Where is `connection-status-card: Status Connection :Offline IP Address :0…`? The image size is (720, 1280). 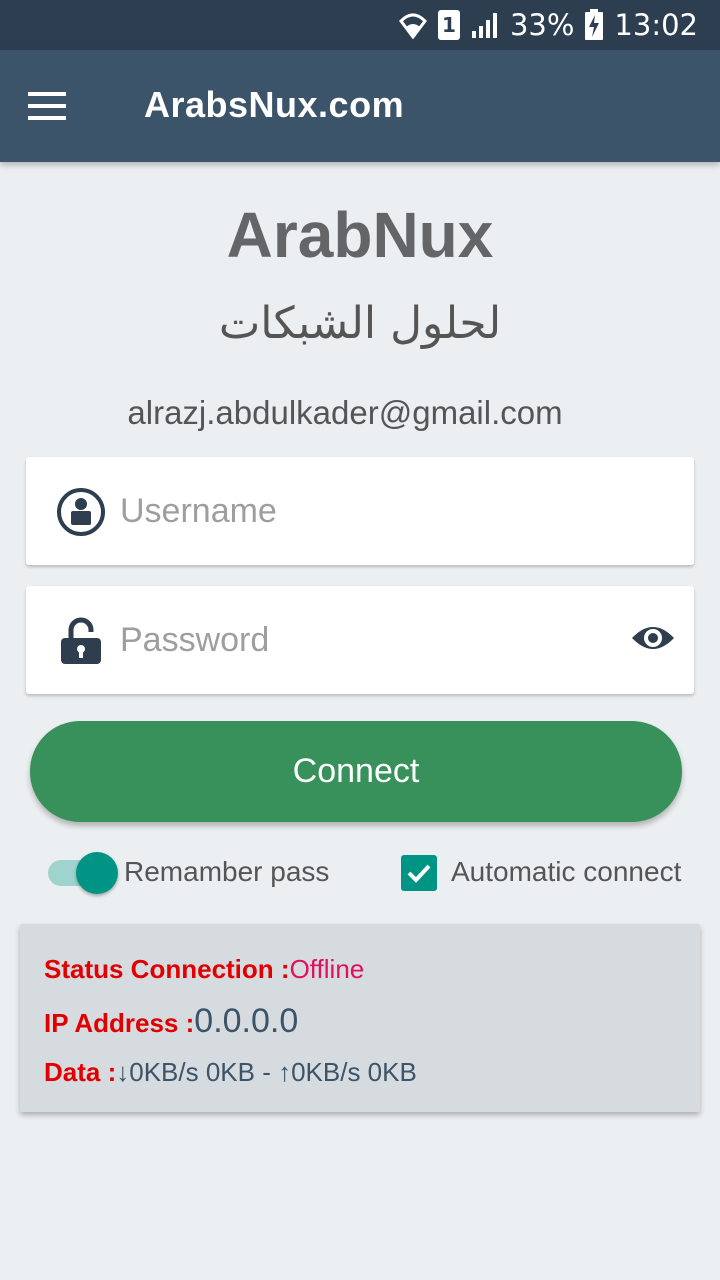 connection-status-card: Status Connection :Offline IP Address :0… is located at coordinates (360, 1018).